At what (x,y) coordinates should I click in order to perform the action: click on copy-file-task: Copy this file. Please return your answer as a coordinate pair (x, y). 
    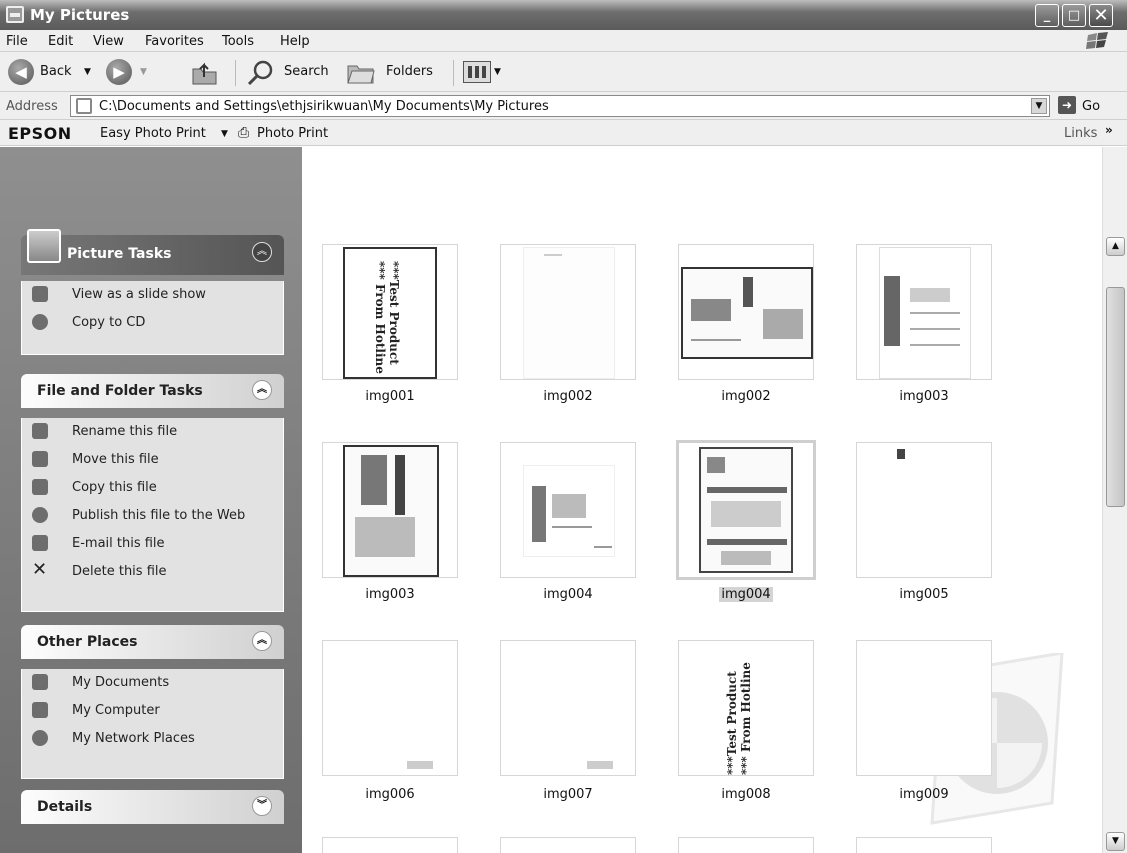
    Looking at the image, I should click on (152, 488).